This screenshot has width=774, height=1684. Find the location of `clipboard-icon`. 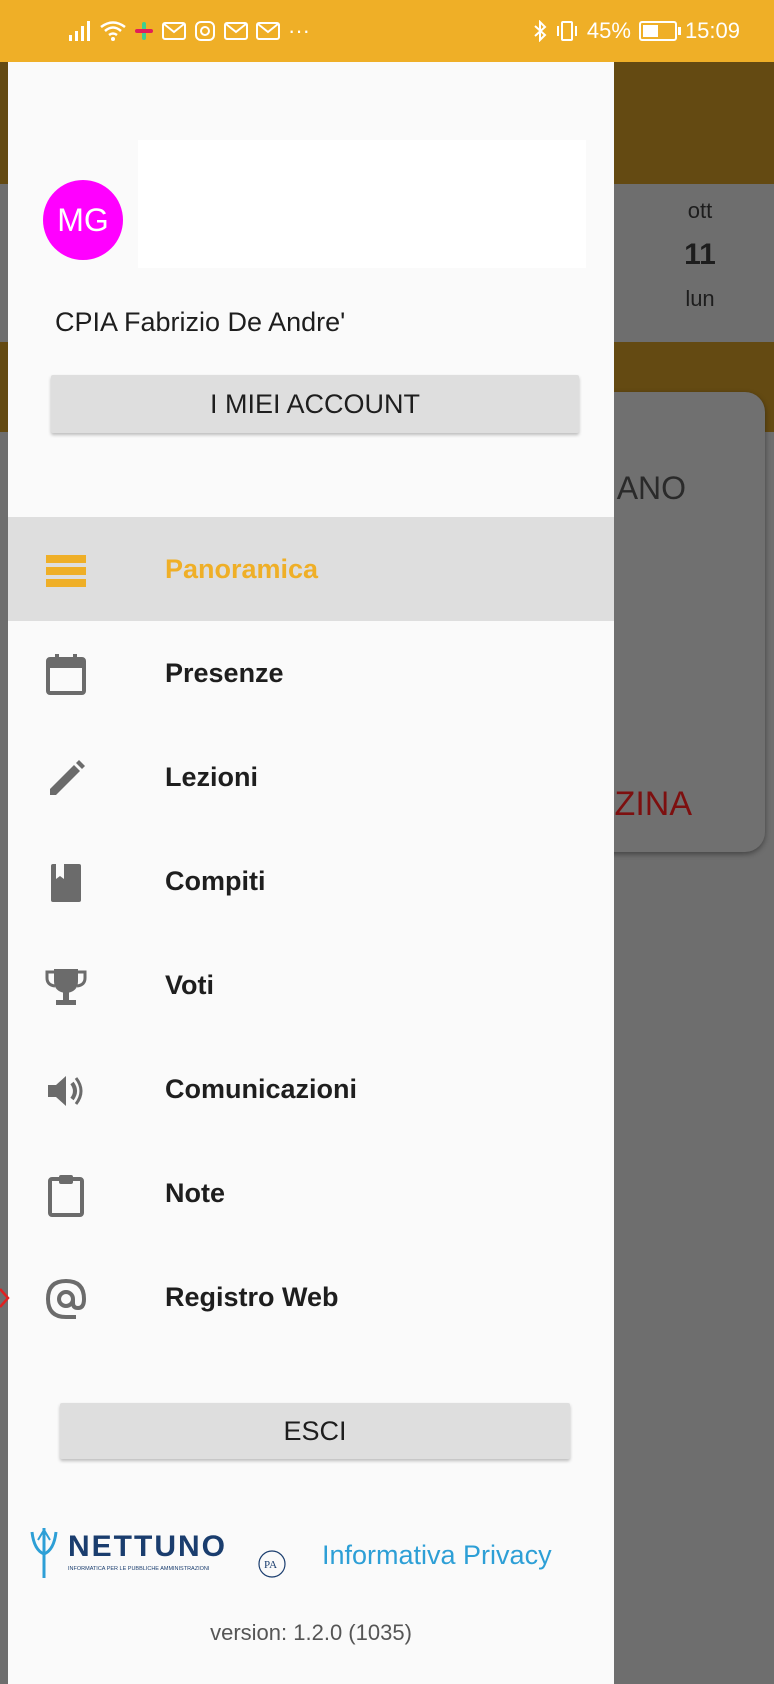

clipboard-icon is located at coordinates (66, 1195).